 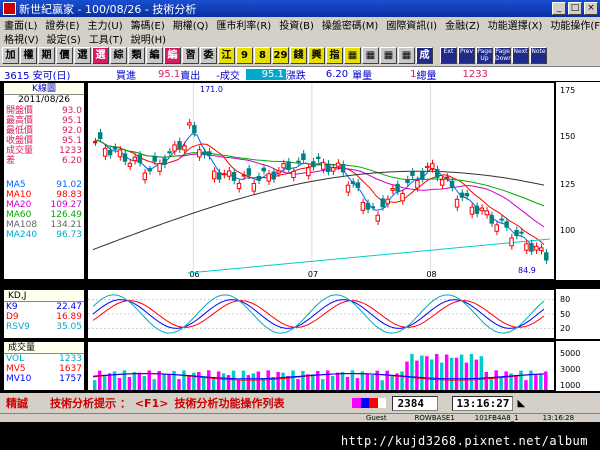 What do you see at coordinates (148, 24) in the screenshot?
I see `menu-item-3: 籌碼(E)` at bounding box center [148, 24].